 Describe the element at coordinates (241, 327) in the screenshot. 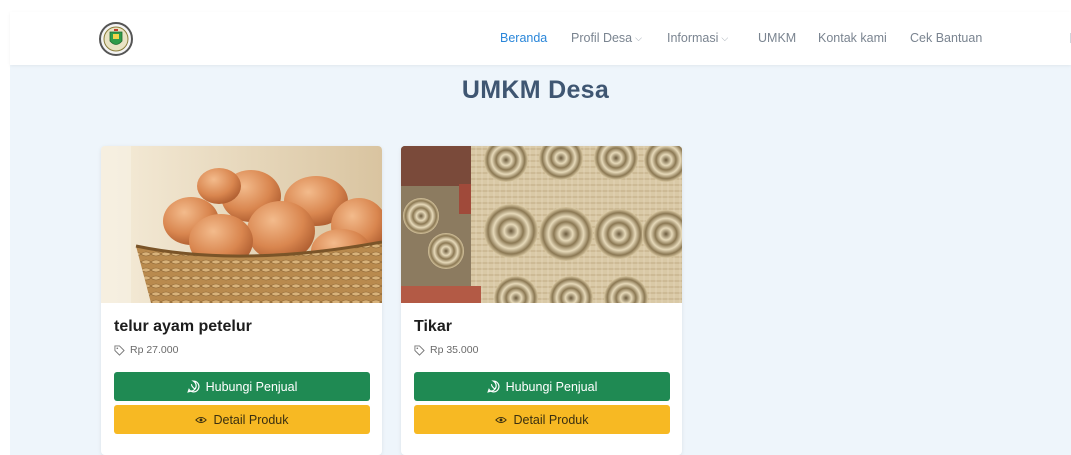

I see `product-name: telur ayam petelur` at that location.